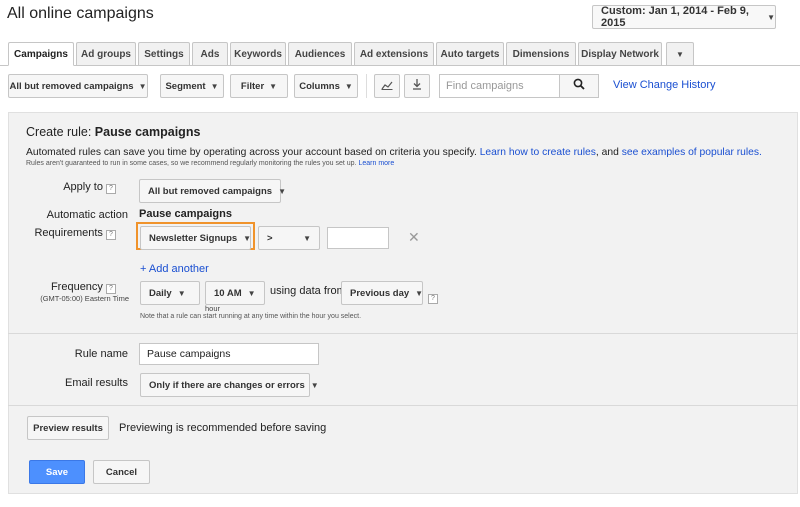 The height and width of the screenshot is (507, 800). I want to click on hour-value: 10 AM, so click(228, 293).